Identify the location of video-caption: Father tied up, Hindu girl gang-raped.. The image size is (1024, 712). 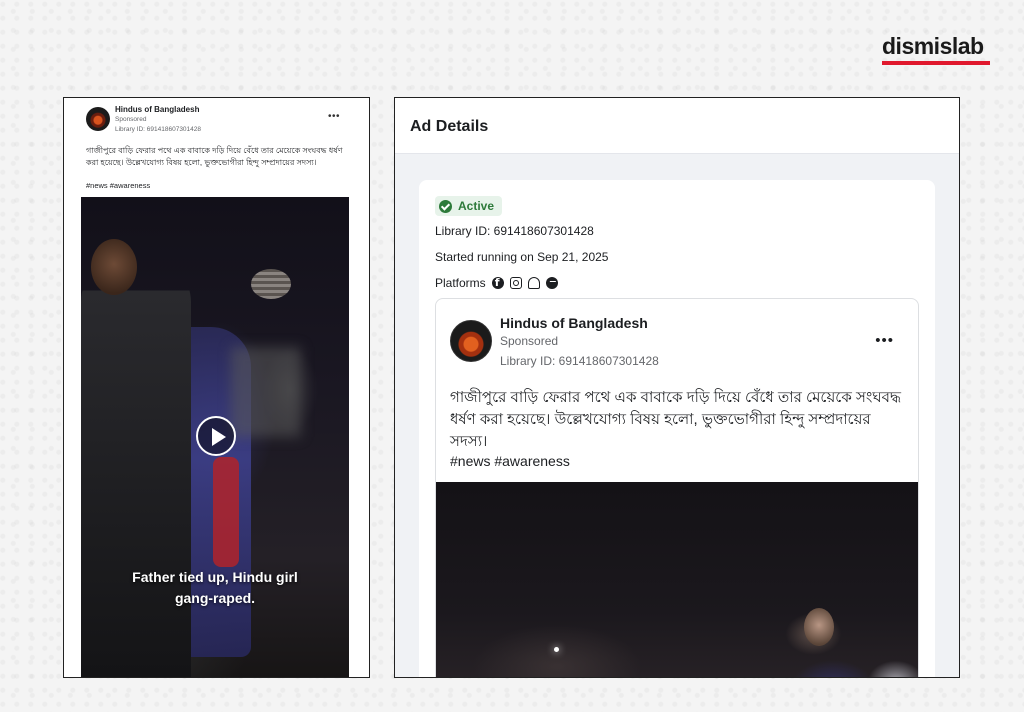
(215, 588).